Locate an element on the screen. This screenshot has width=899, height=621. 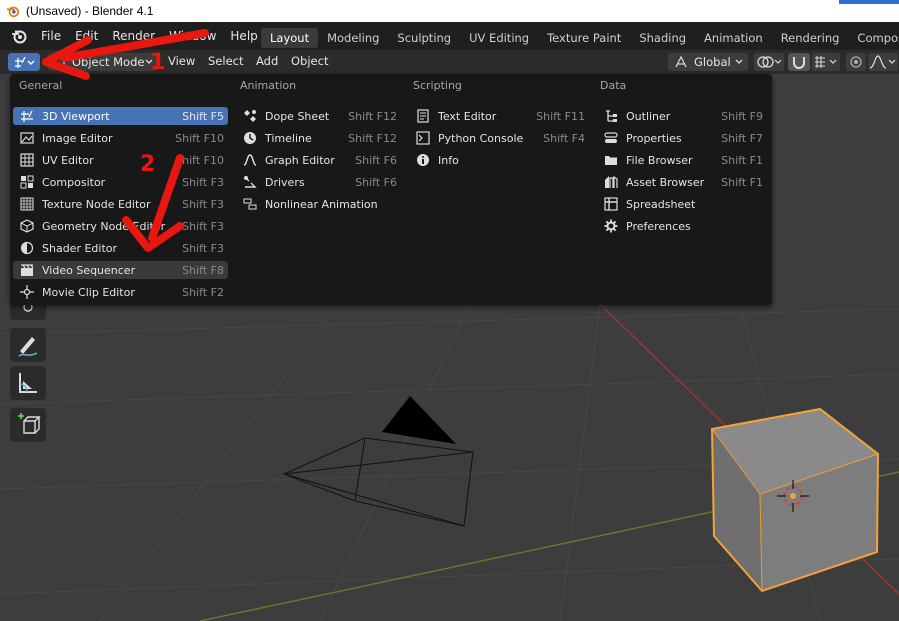
title-bar: (Unsaved) - Blender 4.1 is located at coordinates (449, 11).